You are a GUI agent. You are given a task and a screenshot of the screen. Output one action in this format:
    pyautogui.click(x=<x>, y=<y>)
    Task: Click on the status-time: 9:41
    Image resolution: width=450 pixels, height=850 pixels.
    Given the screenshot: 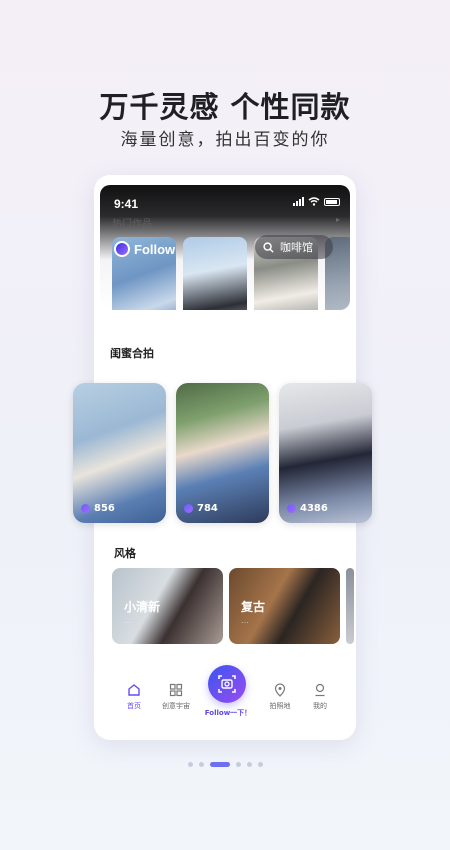 What is the action you would take?
    pyautogui.click(x=126, y=204)
    